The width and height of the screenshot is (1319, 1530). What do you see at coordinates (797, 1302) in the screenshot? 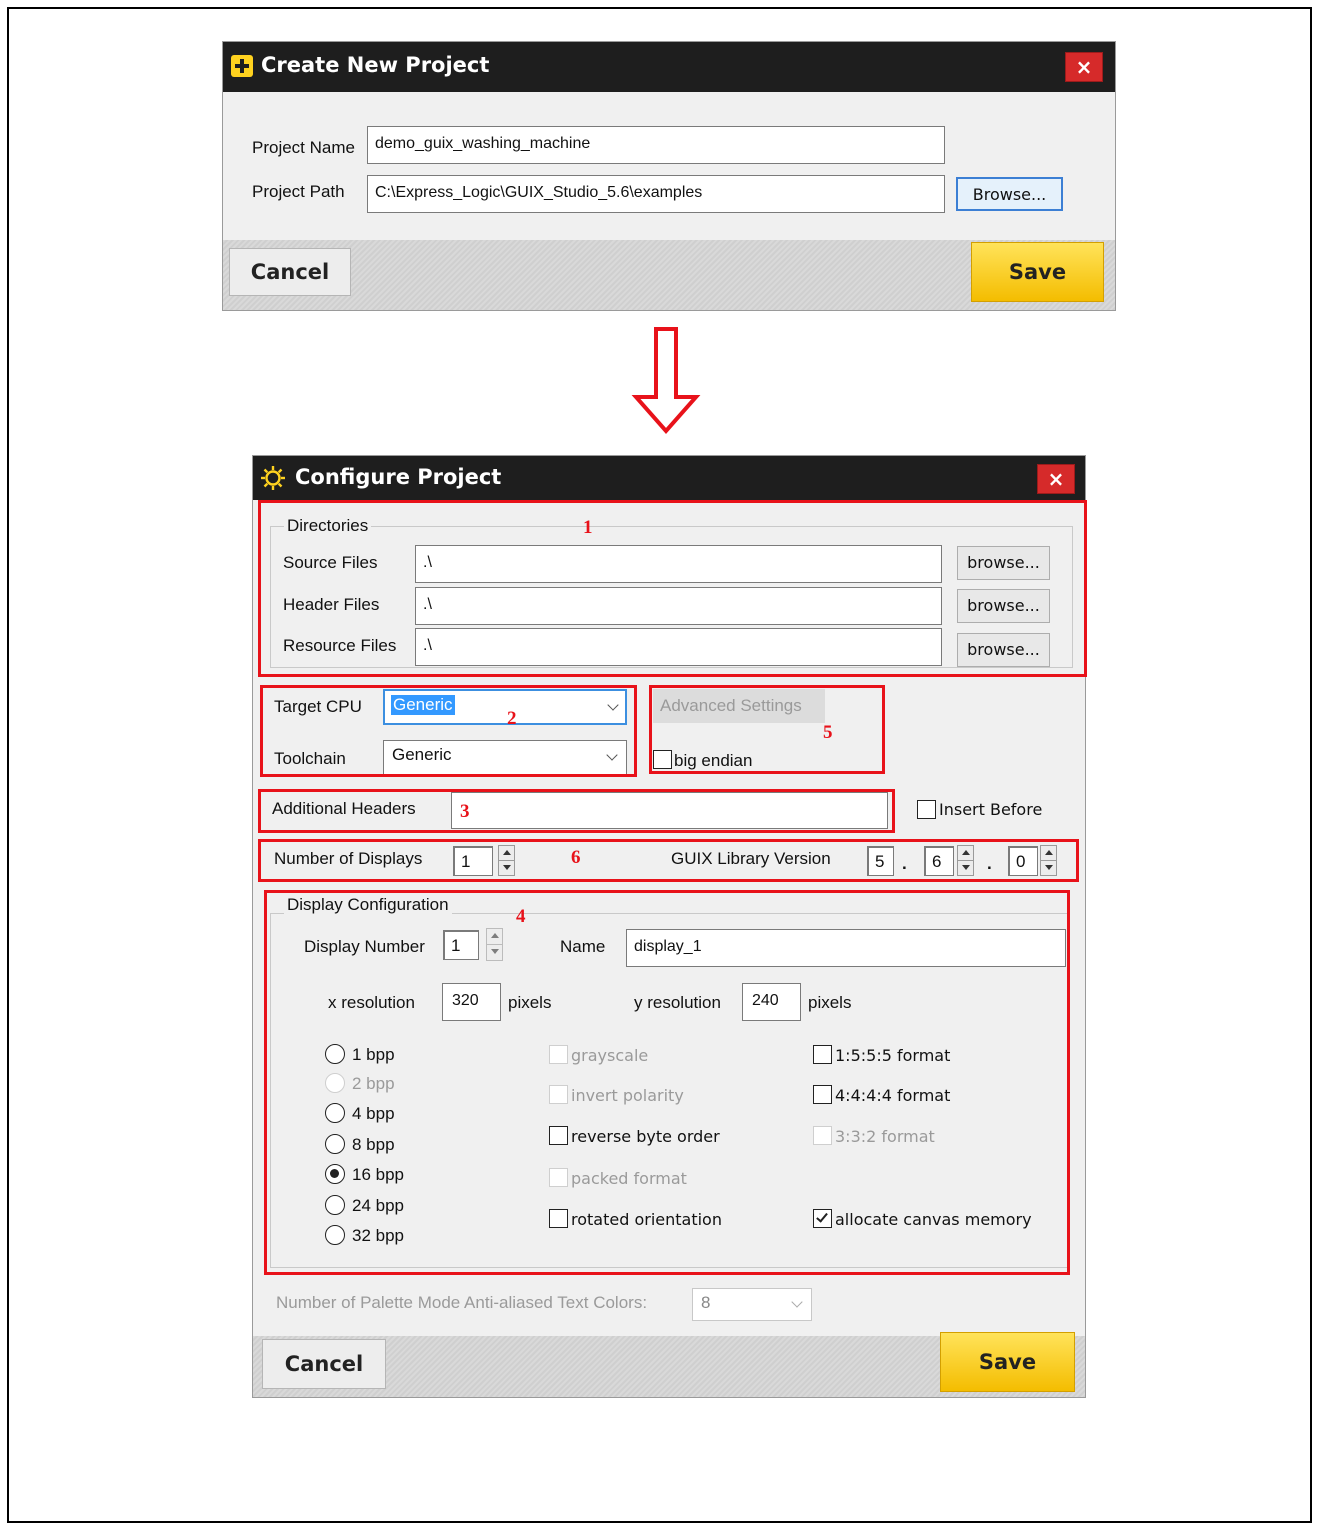
I see `chevron-down-icon` at bounding box center [797, 1302].